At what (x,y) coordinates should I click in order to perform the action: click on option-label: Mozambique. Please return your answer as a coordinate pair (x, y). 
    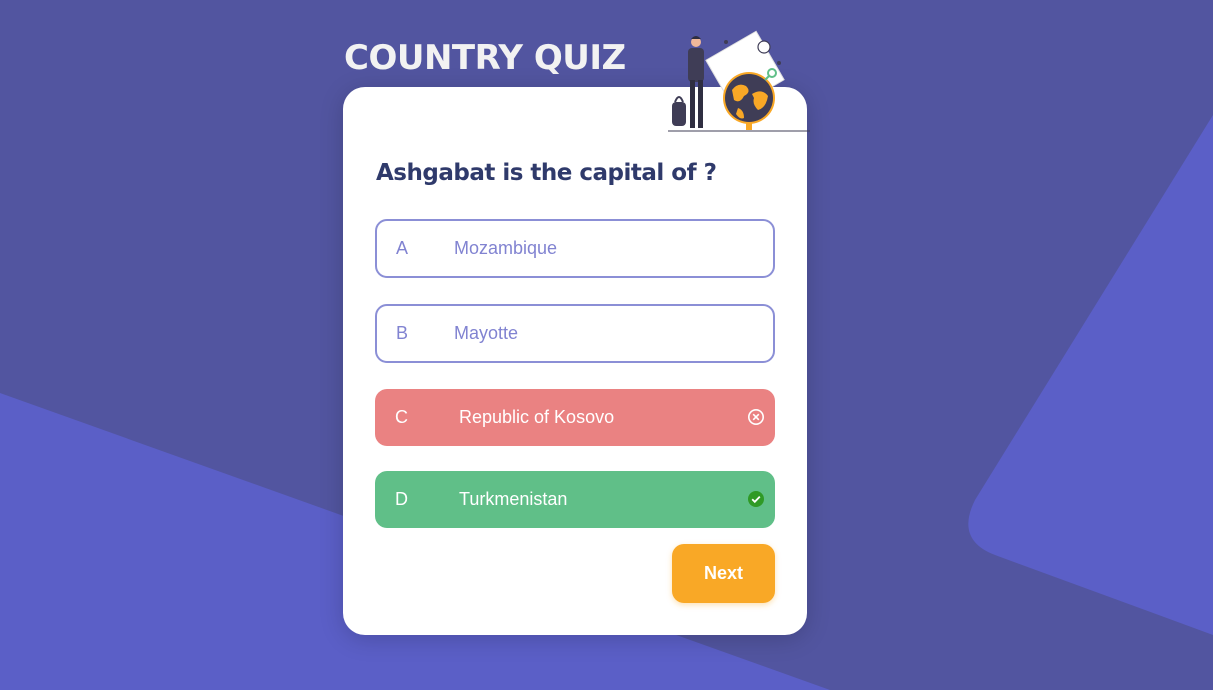
    Looking at the image, I should click on (506, 248).